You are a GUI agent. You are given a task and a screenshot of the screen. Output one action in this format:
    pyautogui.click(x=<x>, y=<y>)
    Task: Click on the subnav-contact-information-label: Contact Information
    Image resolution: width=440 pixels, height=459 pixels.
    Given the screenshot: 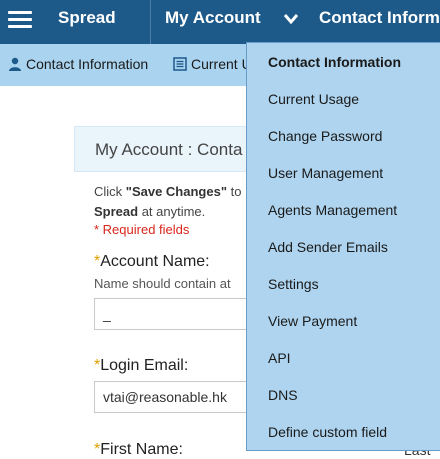 What is the action you would take?
    pyautogui.click(x=87, y=64)
    